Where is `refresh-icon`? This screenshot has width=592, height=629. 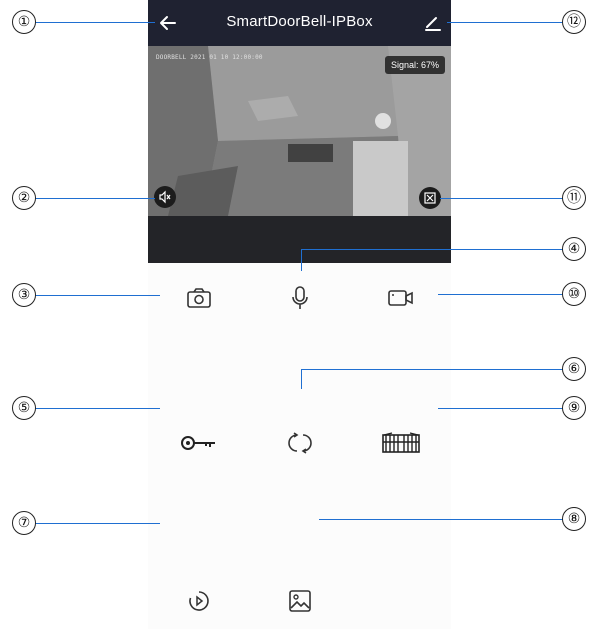 refresh-icon is located at coordinates (299, 443).